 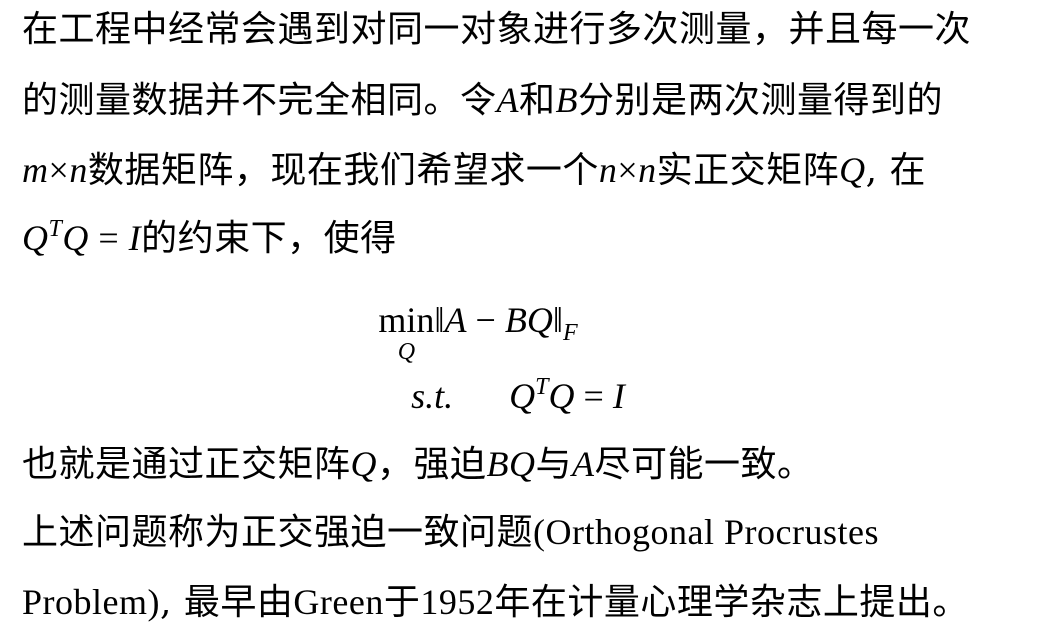 What do you see at coordinates (706, 532) in the screenshot?
I see `english-term: (Orthogonal Procrustes` at bounding box center [706, 532].